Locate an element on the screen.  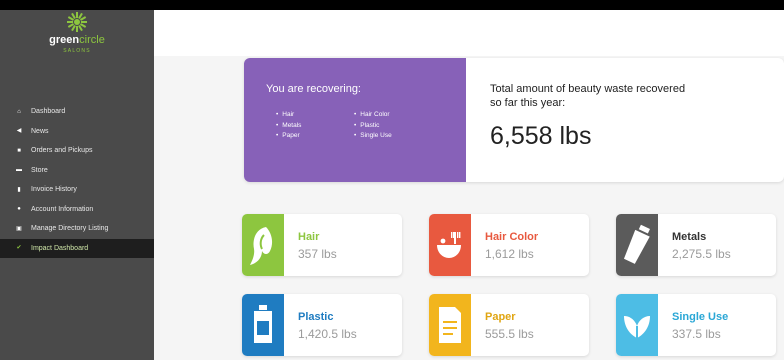
brand-name: greencircle is located at coordinates (77, 40).